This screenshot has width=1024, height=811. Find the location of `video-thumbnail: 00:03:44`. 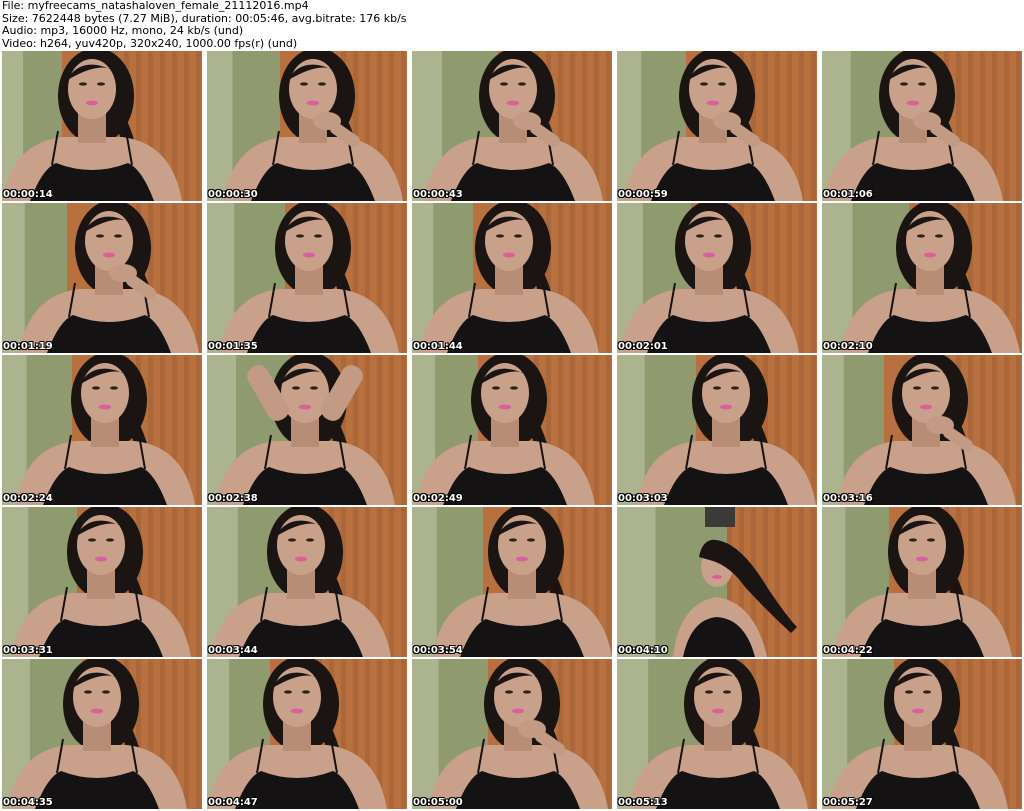

video-thumbnail: 00:03:44 is located at coordinates (307, 582).